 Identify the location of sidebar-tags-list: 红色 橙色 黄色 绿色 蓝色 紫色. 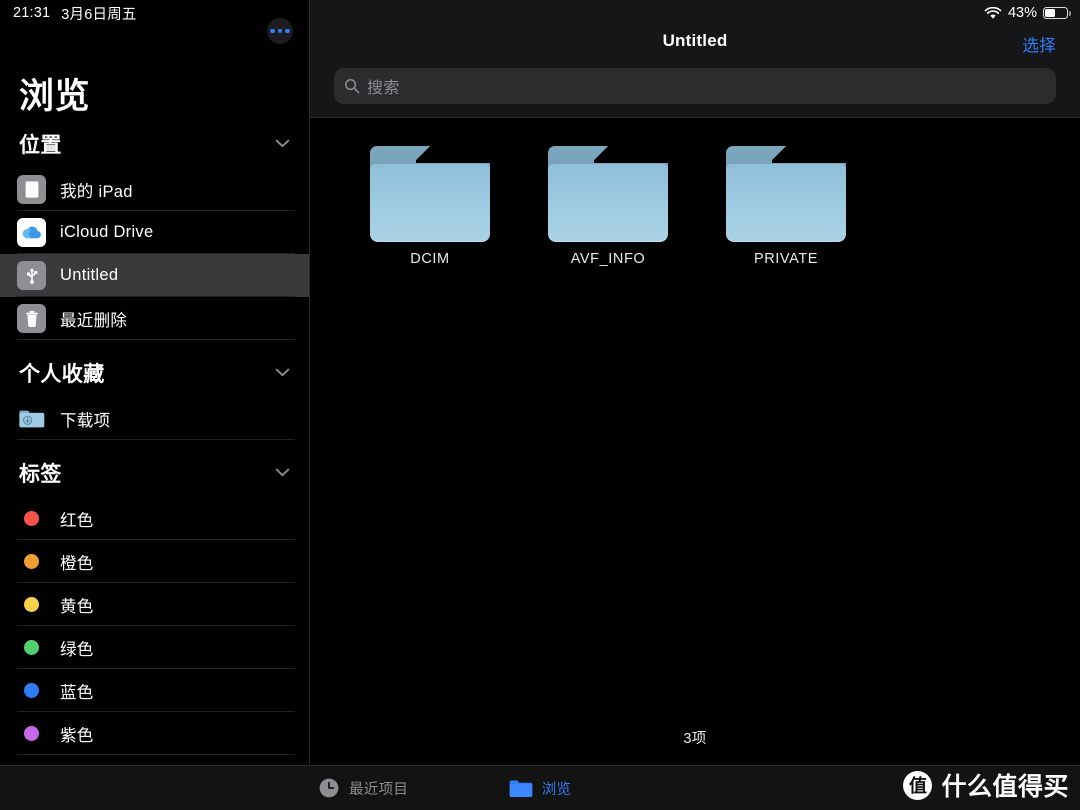
(154, 626).